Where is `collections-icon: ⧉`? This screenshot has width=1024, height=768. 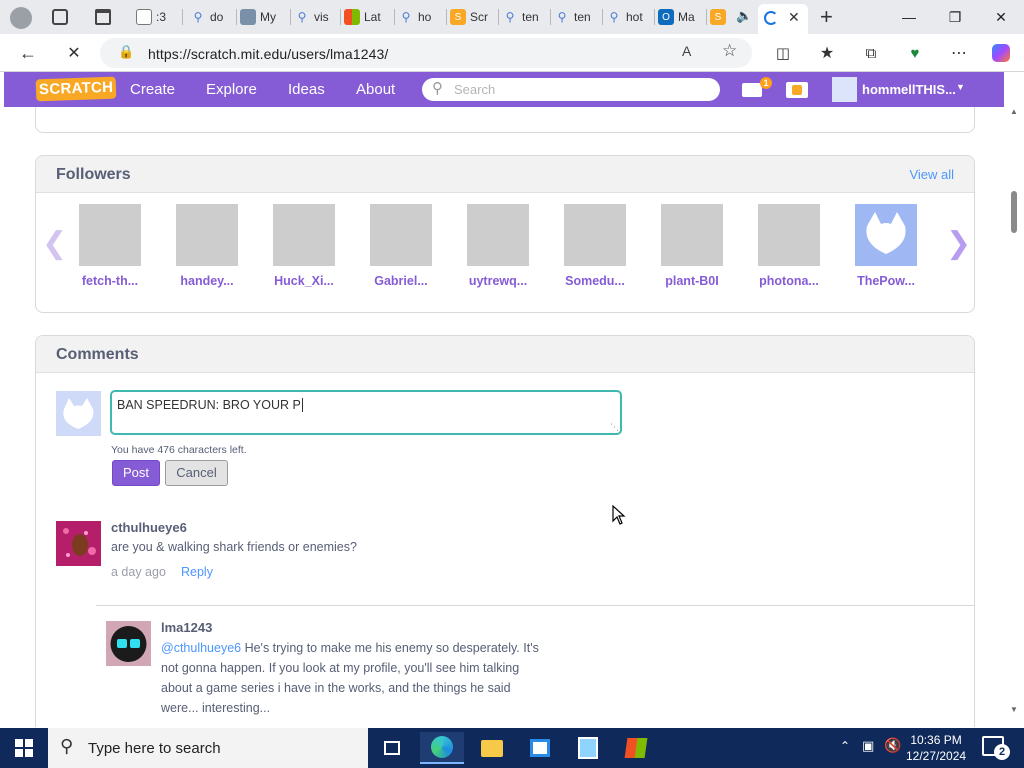 collections-icon: ⧉ is located at coordinates (871, 53).